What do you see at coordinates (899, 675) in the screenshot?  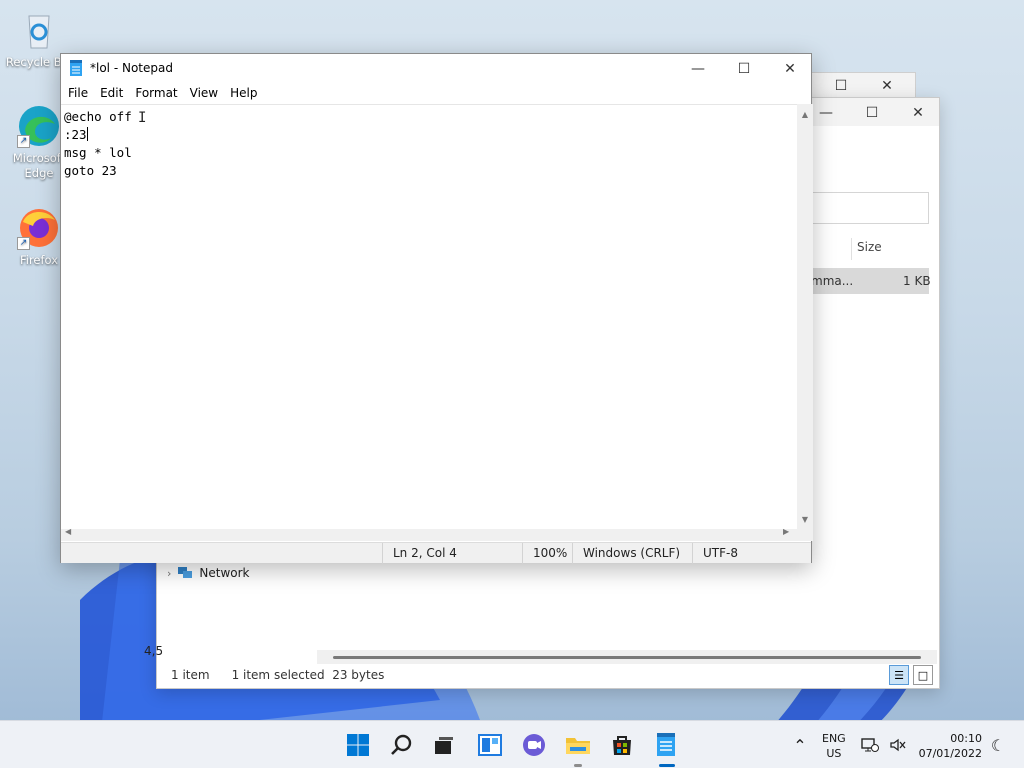 I see `details-view-icon: ☰` at bounding box center [899, 675].